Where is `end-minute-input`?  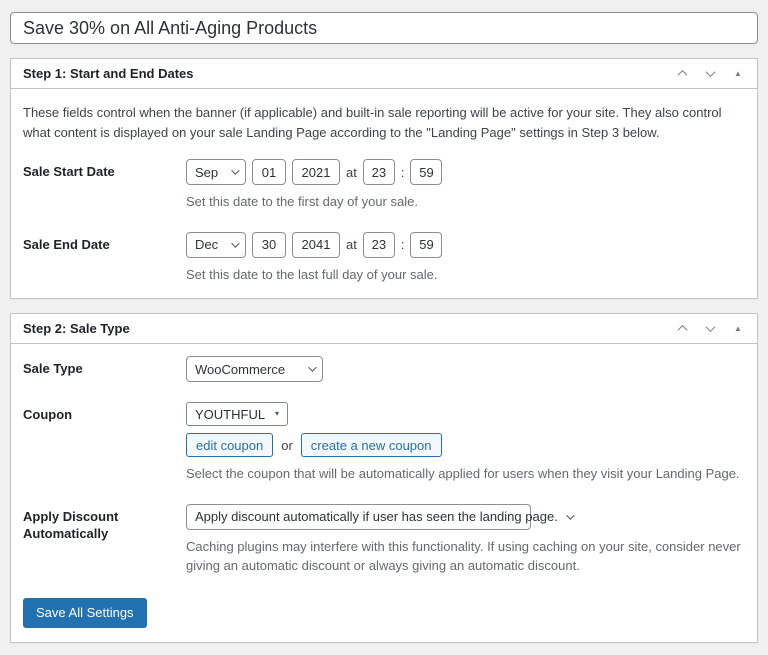
end-minute-input is located at coordinates (426, 244).